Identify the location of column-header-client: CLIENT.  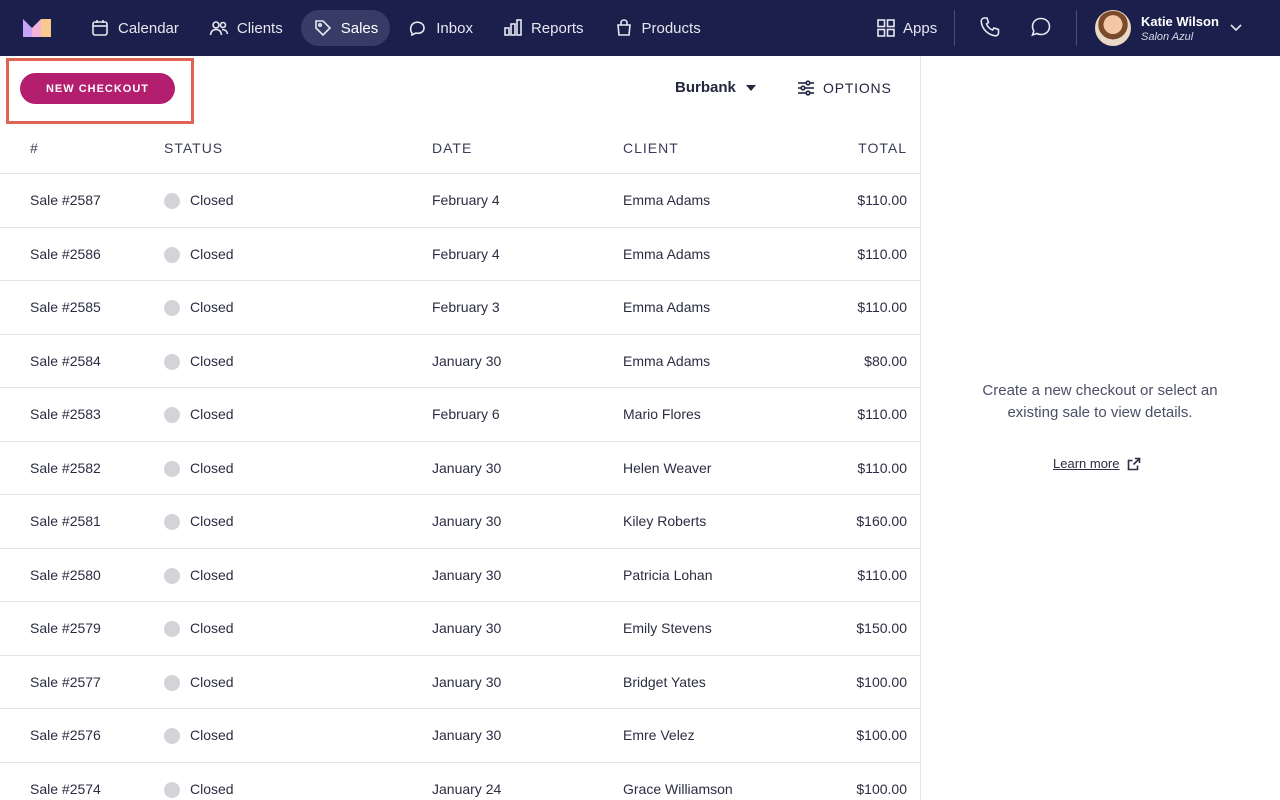
(651, 148).